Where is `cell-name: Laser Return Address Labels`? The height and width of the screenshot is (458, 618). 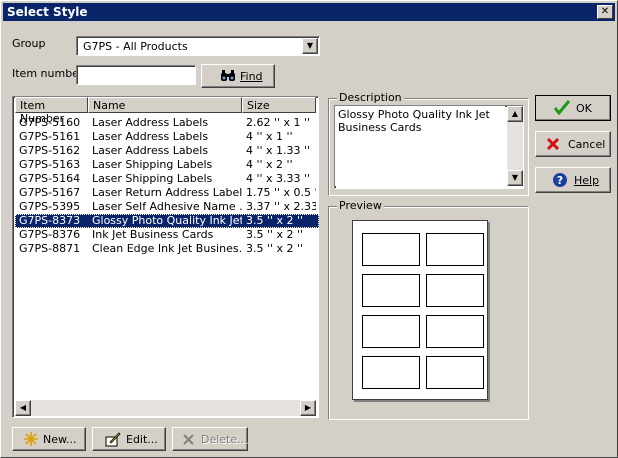 cell-name: Laser Return Address Labels is located at coordinates (167, 192).